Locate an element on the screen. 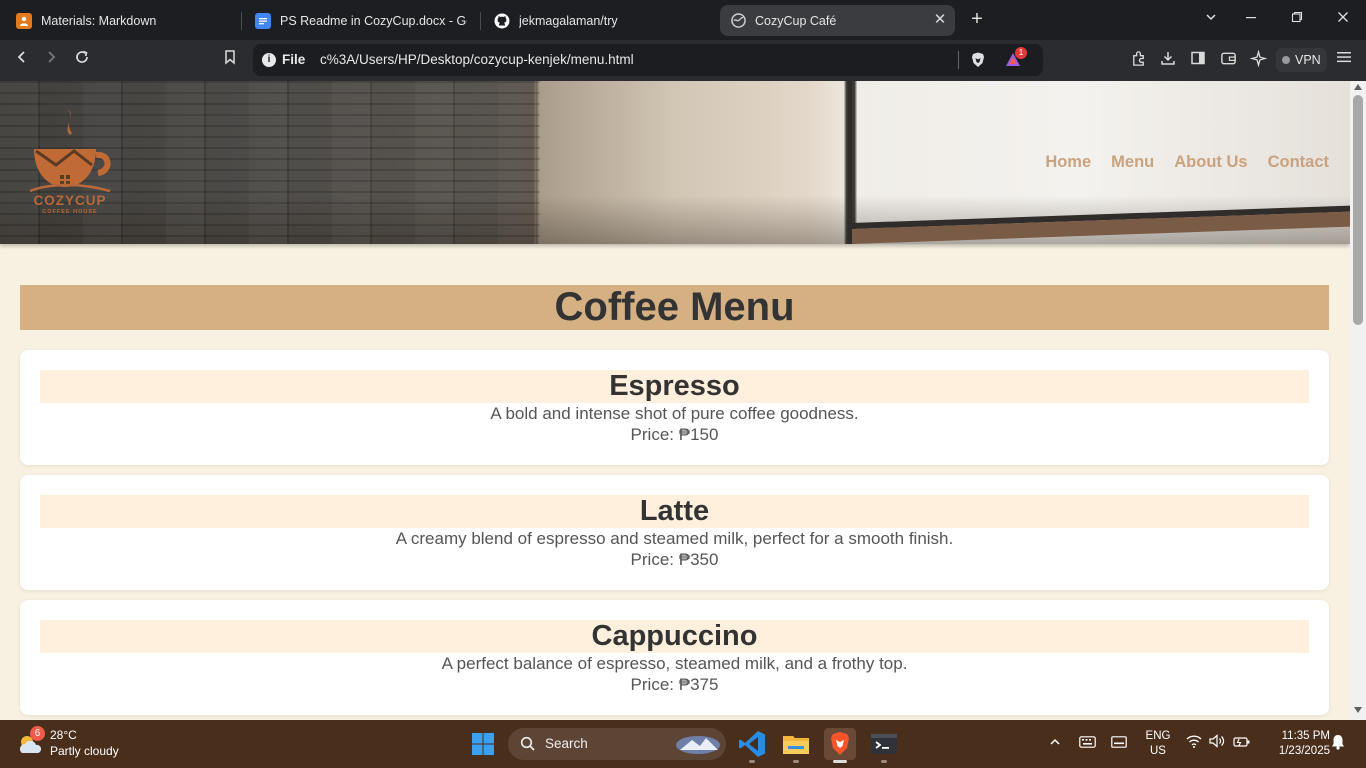 Image resolution: width=1366 pixels, height=768 pixels. close-tab-icon: ✕ is located at coordinates (940, 19).